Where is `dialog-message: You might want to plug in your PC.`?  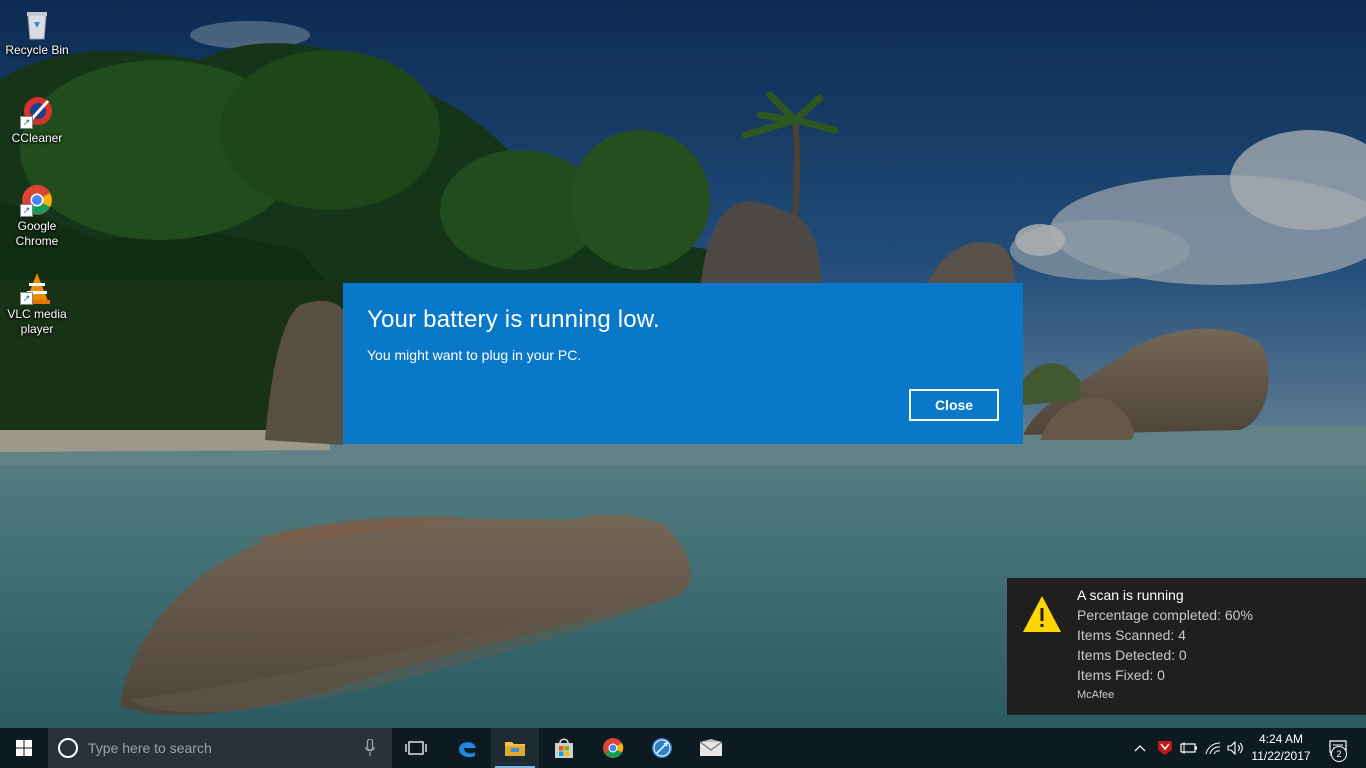
dialog-message: You might want to plug in your PC. is located at coordinates (474, 355).